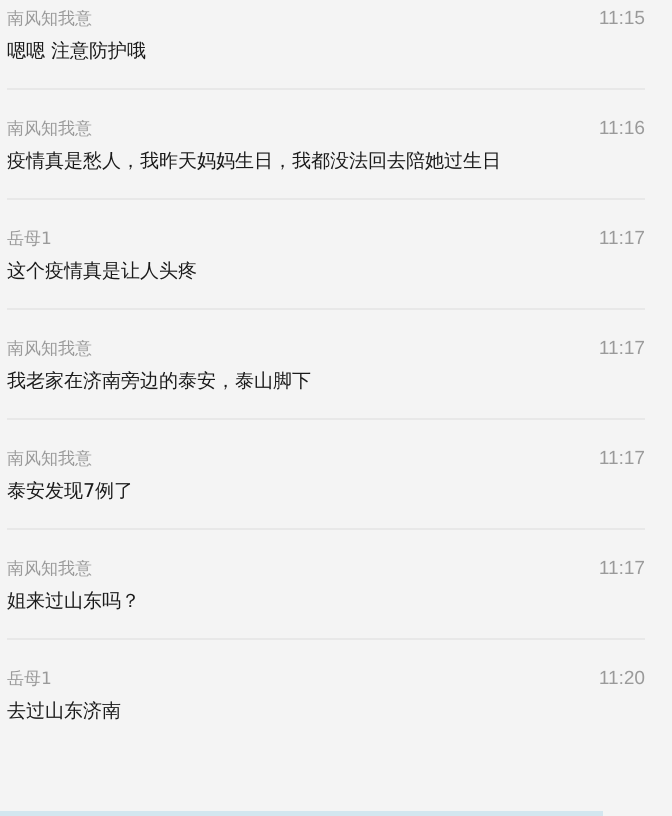  I want to click on message-time: 11:15, so click(621, 19).